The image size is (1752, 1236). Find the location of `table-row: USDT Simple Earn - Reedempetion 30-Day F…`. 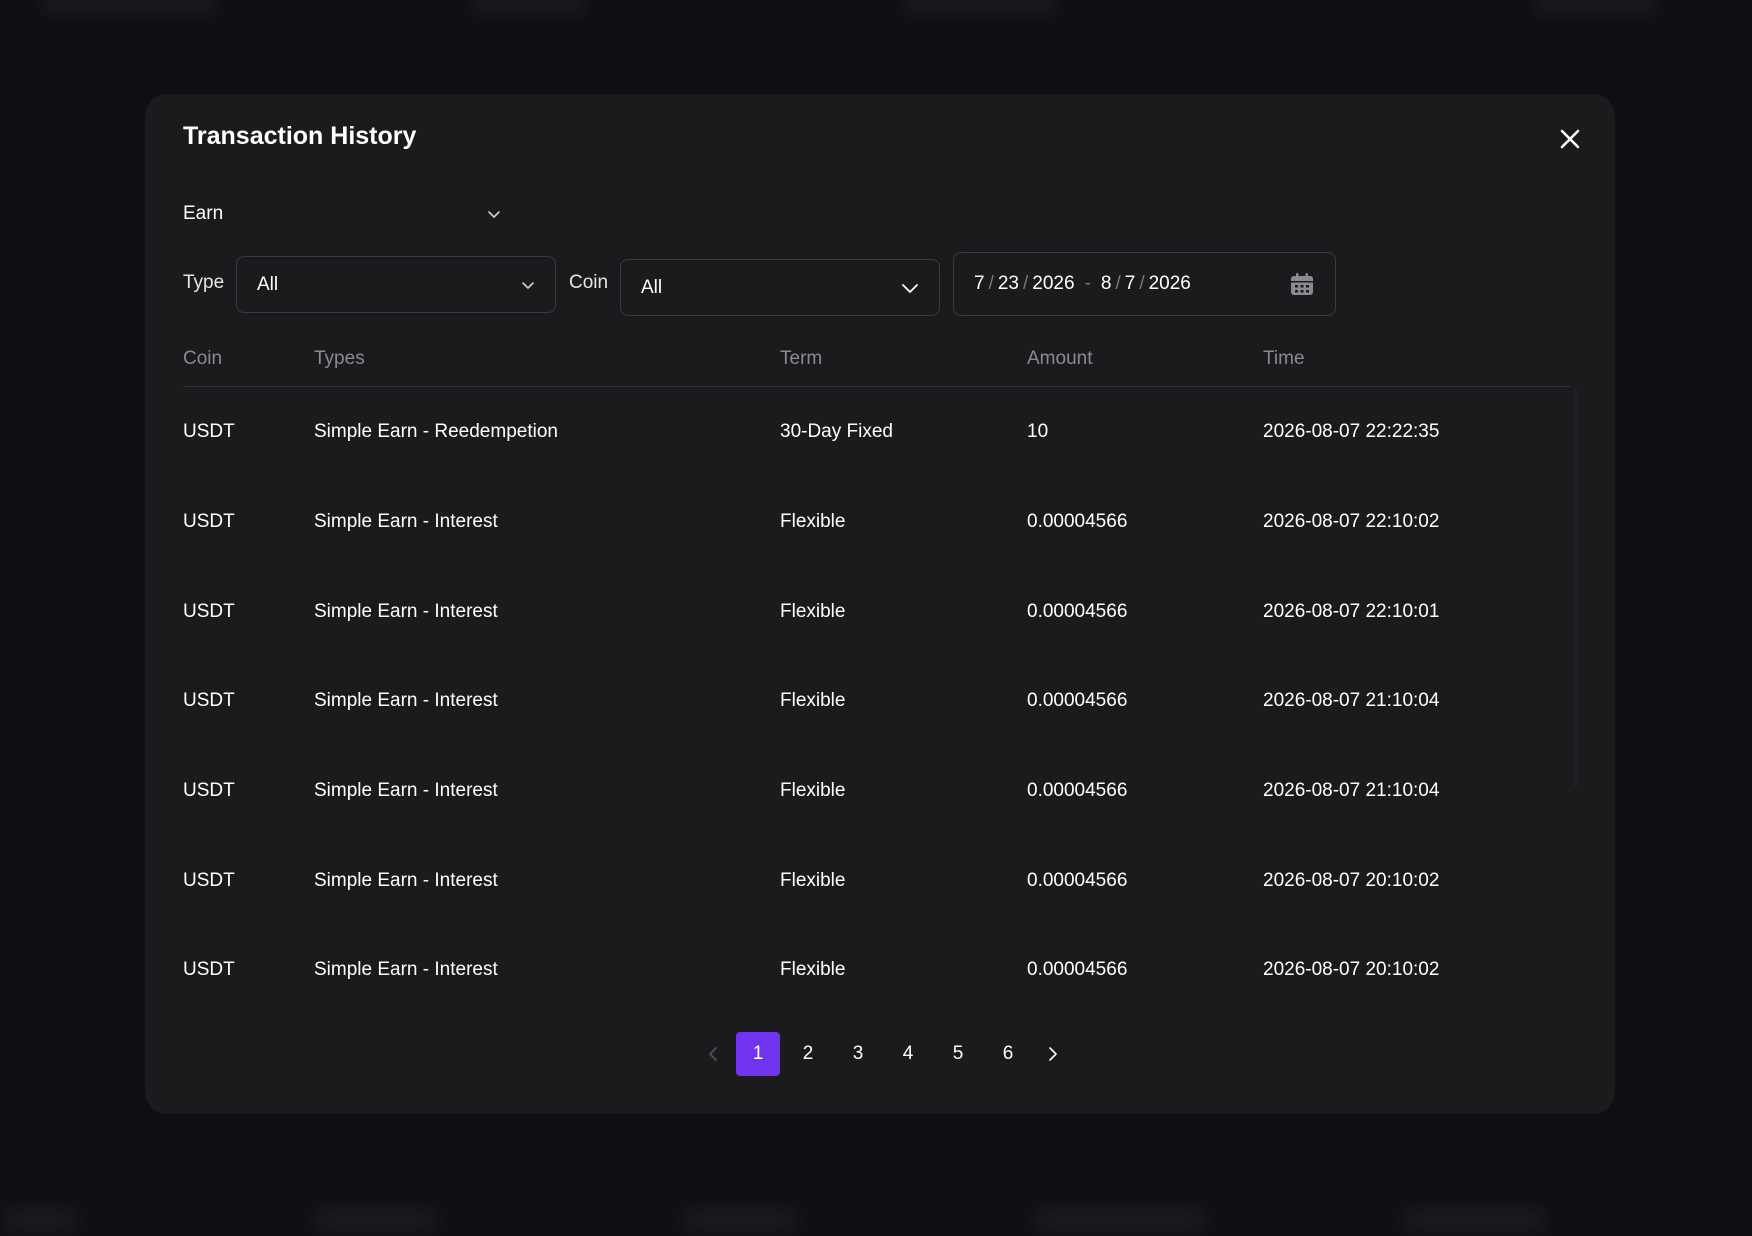

table-row: USDT Simple Earn - Reedempetion 30-Day F… is located at coordinates (877, 432).